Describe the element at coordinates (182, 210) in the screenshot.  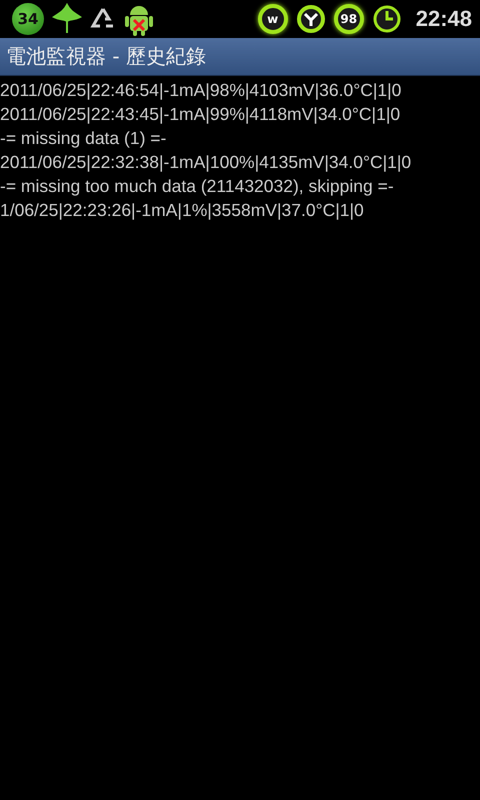
I see `log-line: 1/06/25|22:23:26|-1mA|1%|3558mV|37.0°C|1|0` at that location.